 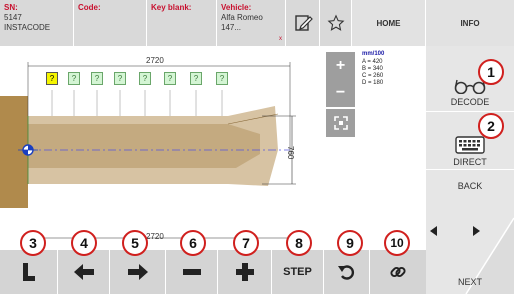 I want to click on back-label: BACK, so click(x=470, y=185).